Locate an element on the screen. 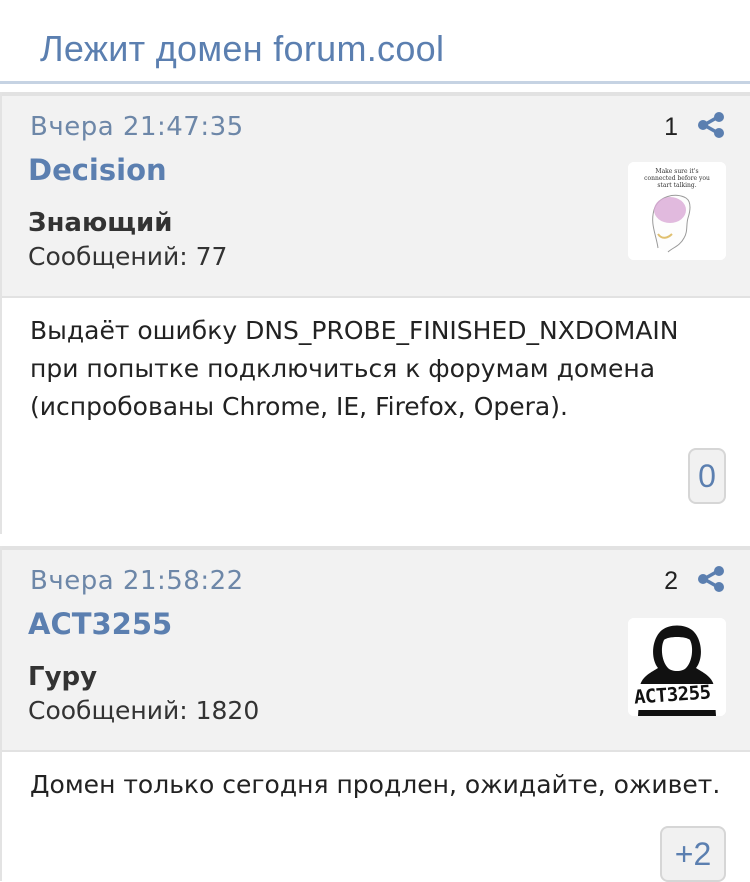 This screenshot has width=750, height=882. rating-button: 0 is located at coordinates (707, 476).